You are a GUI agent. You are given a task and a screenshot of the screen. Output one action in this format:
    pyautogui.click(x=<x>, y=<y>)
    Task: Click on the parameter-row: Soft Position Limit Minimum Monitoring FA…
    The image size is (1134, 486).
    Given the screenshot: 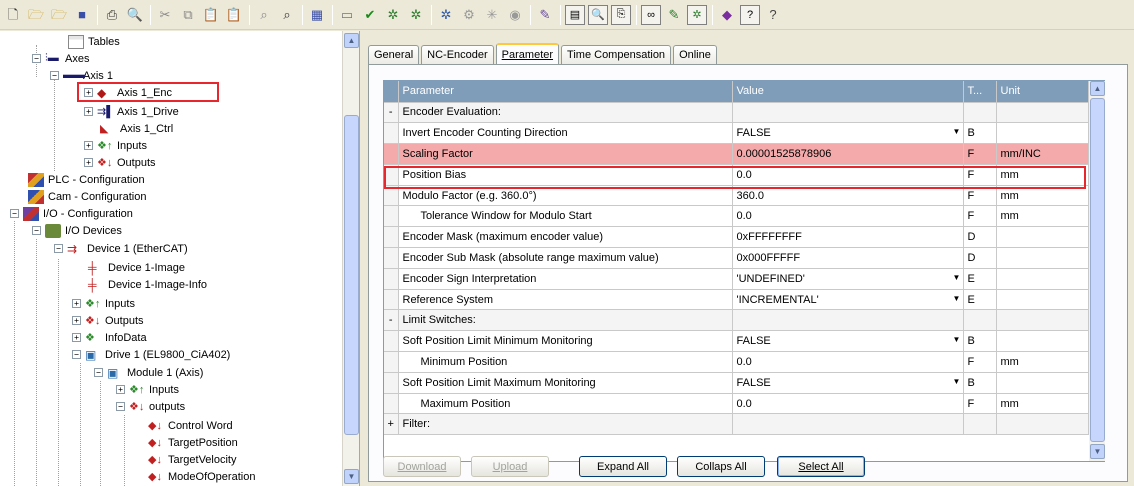 What is the action you would take?
    pyautogui.click(x=736, y=341)
    